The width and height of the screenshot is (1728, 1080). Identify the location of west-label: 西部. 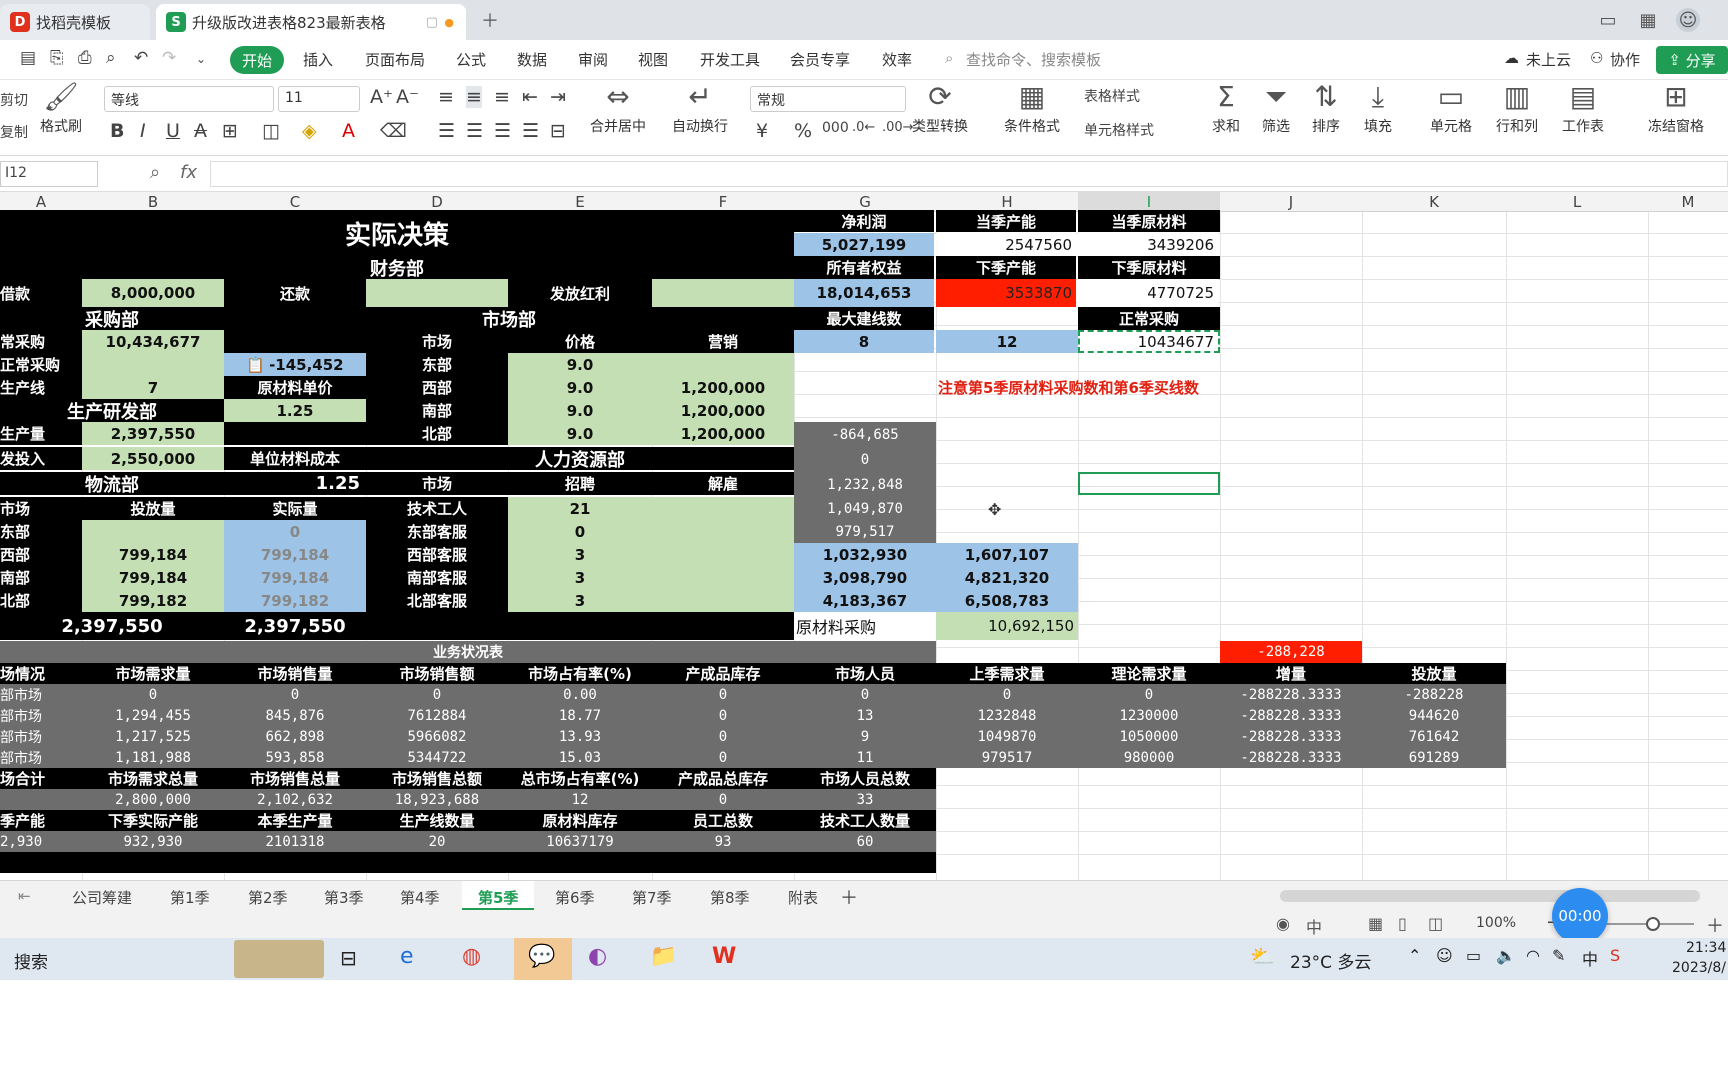
(437, 387).